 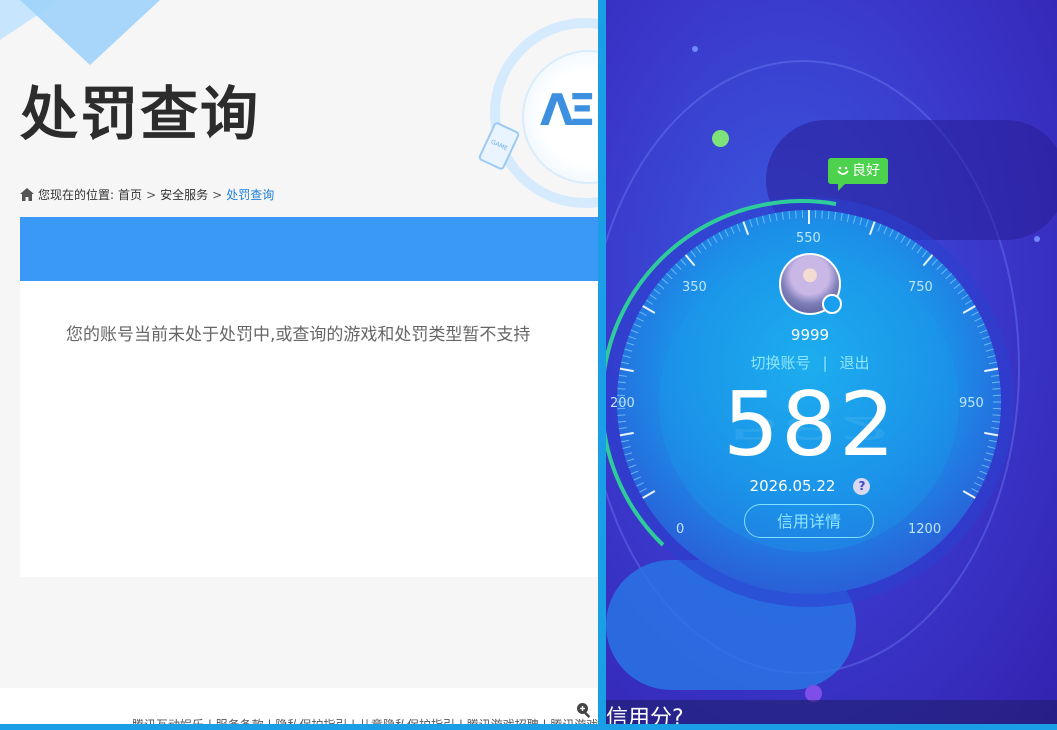 I want to click on breadcrumb-prefix: 您现在的位置:, so click(x=76, y=195).